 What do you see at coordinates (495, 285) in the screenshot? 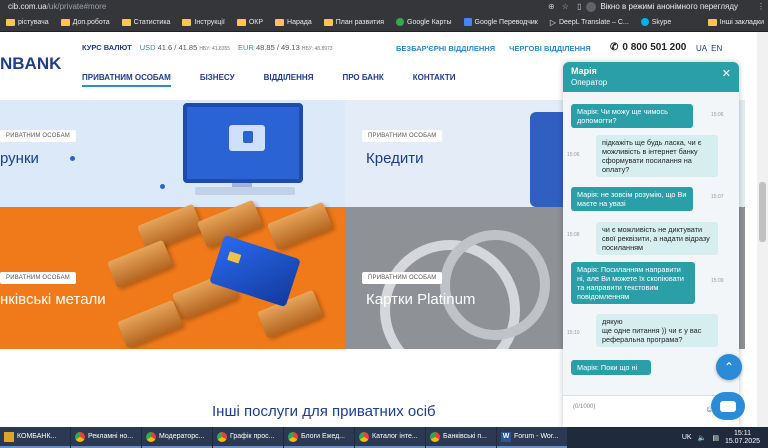
I see `chrome-shape` at bounding box center [495, 285].